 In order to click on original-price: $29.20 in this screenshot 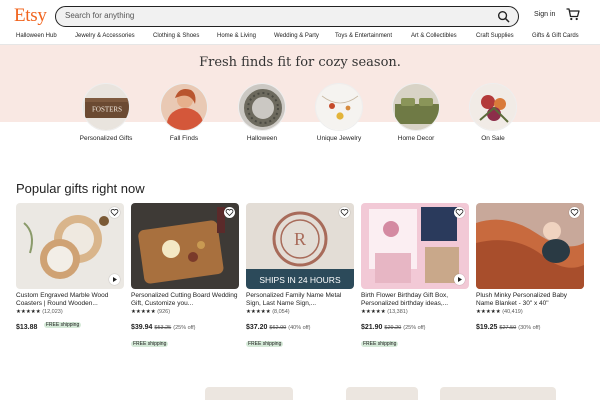, I will do `click(393, 328)`.